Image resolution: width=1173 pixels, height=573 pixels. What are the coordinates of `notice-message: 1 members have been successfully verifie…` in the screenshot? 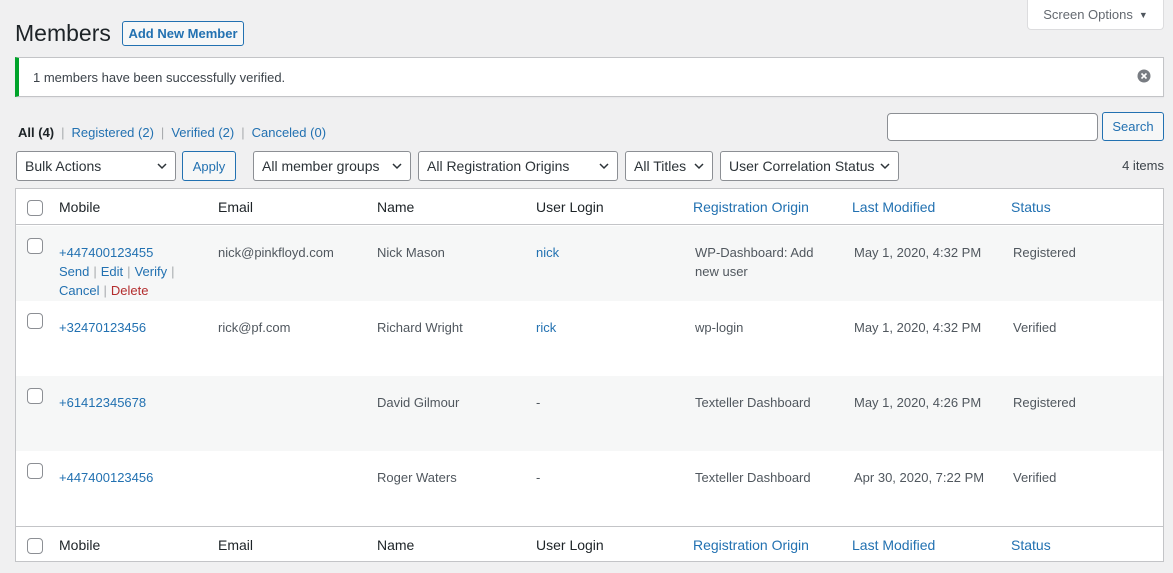 It's located at (159, 77).